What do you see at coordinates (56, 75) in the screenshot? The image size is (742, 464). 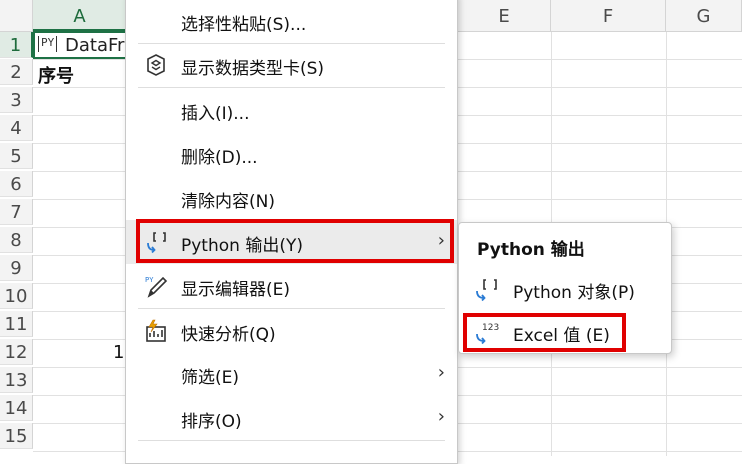 I see `cell-a2-value: 序号` at bounding box center [56, 75].